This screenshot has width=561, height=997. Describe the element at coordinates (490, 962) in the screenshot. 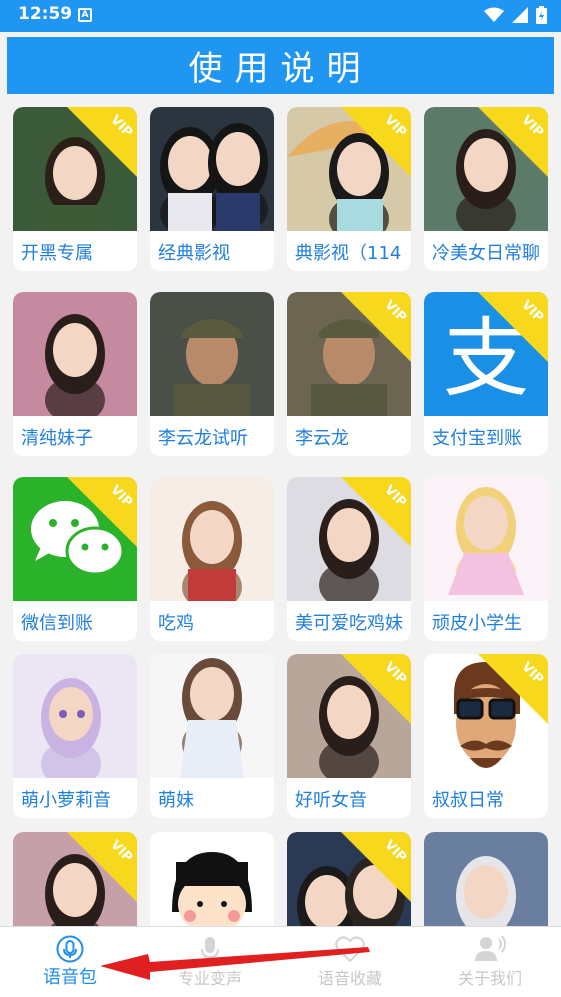

I see `tab-about-us: 关于我们` at that location.